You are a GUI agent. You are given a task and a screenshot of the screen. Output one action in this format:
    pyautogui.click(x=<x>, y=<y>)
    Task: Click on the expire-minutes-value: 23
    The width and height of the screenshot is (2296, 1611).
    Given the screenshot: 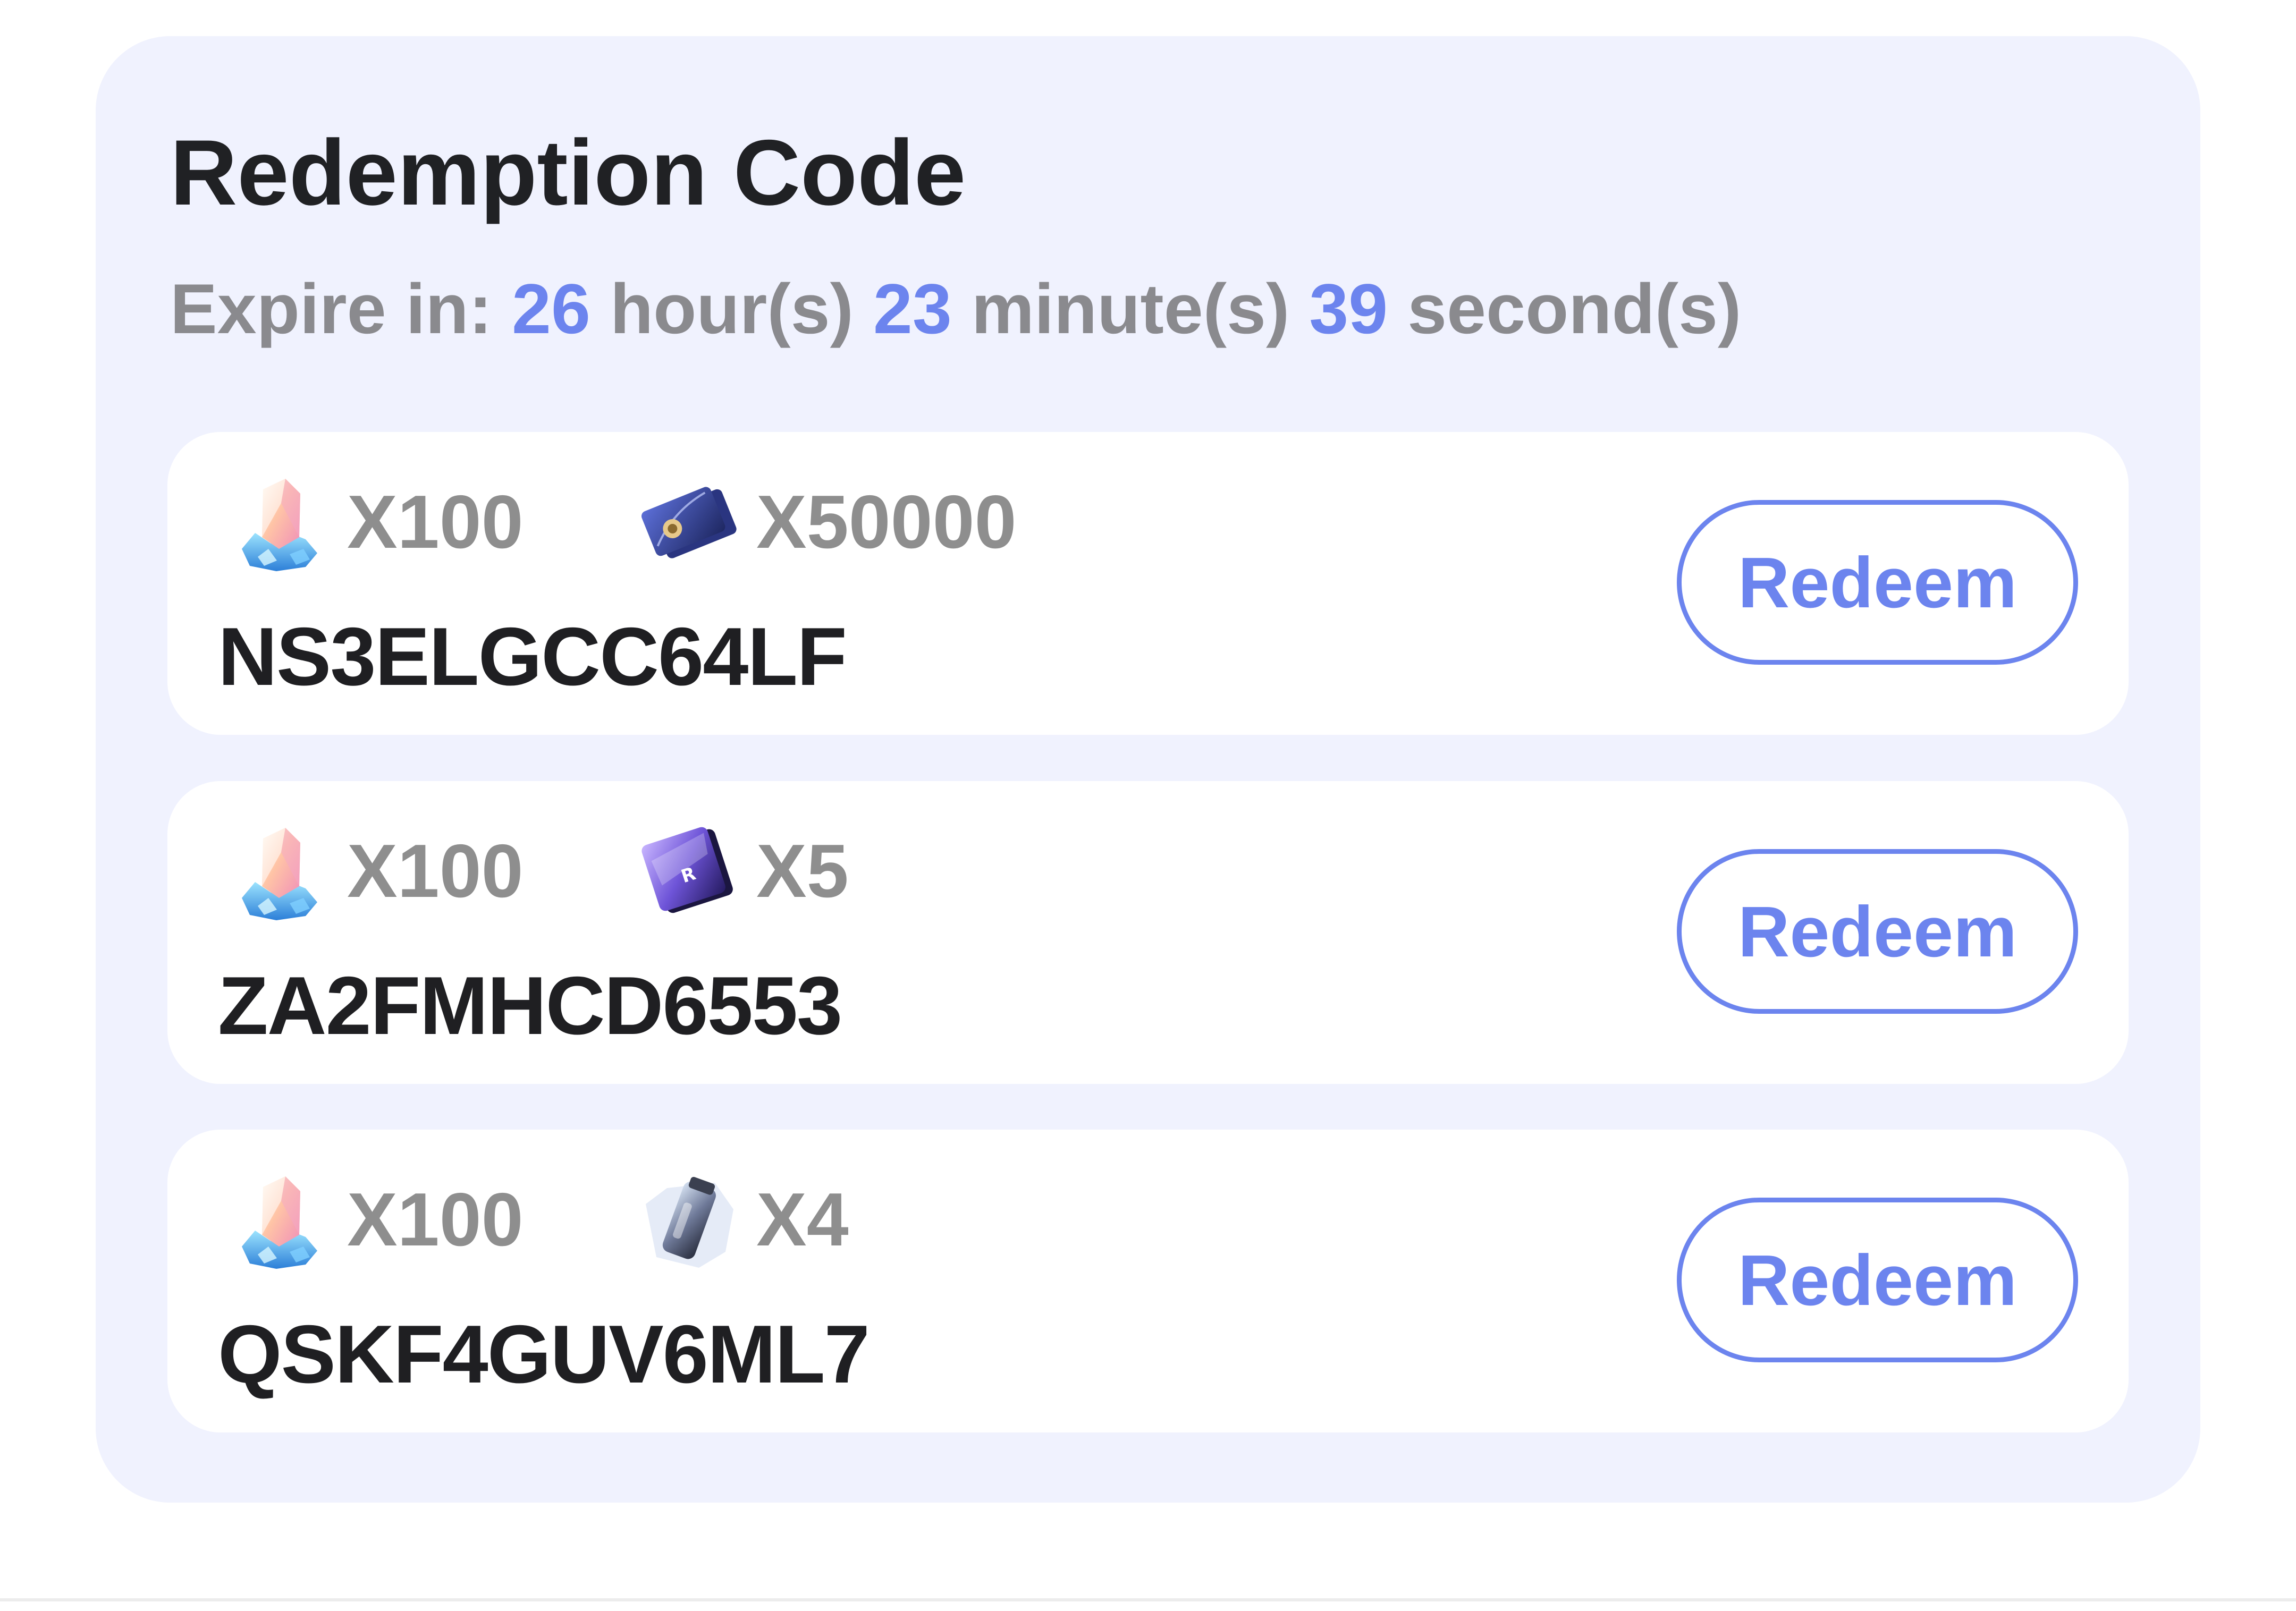 What is the action you would take?
    pyautogui.click(x=912, y=309)
    